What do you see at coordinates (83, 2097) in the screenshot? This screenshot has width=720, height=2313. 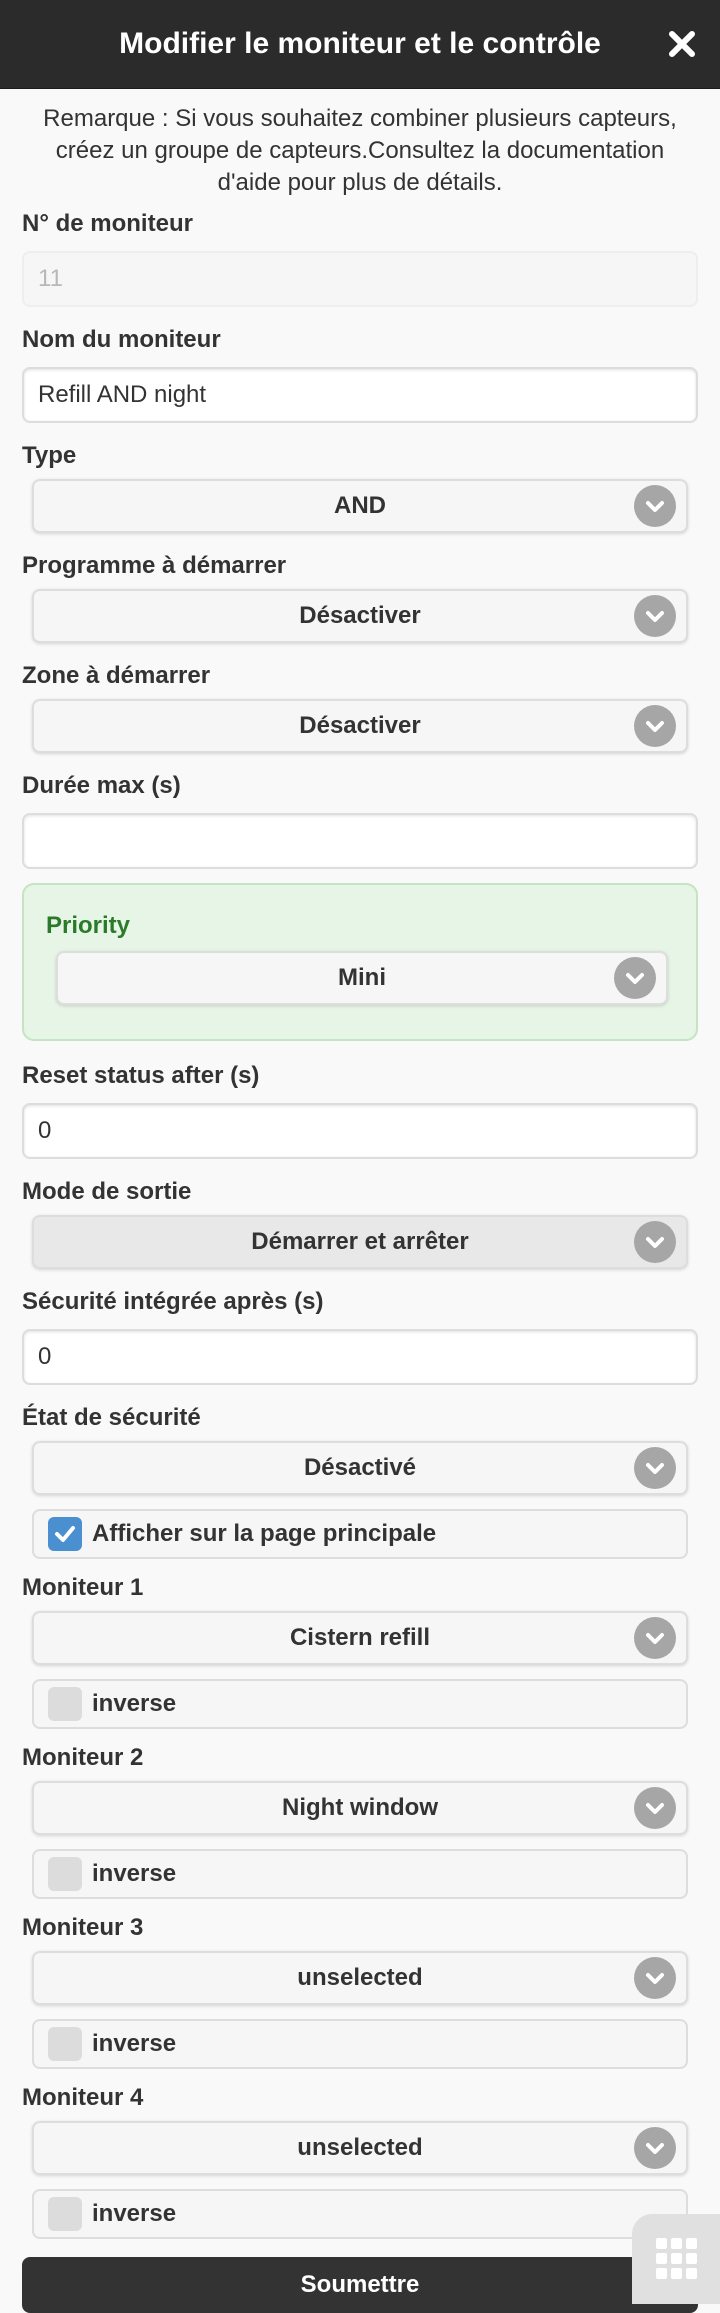 I see `monitor-4-label: Moniteur 4` at bounding box center [83, 2097].